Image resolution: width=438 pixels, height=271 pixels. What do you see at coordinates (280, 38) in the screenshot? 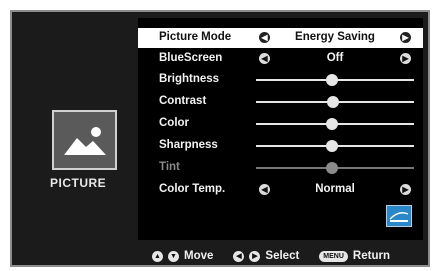
I see `menu-row-picture-mode: Picture Mode ◀ Energy Saving ▶` at bounding box center [280, 38].